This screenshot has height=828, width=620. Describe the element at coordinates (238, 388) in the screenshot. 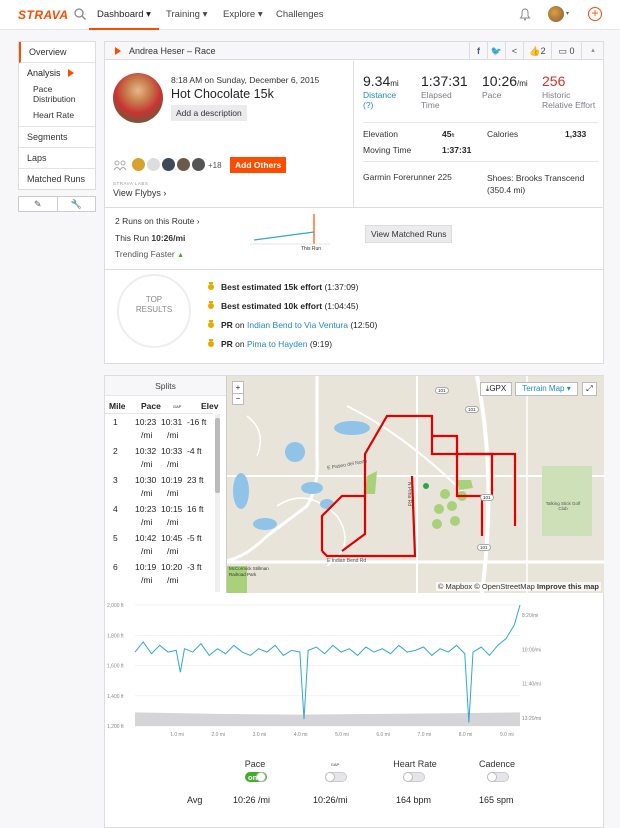

I see `zoom-in-button: +` at that location.